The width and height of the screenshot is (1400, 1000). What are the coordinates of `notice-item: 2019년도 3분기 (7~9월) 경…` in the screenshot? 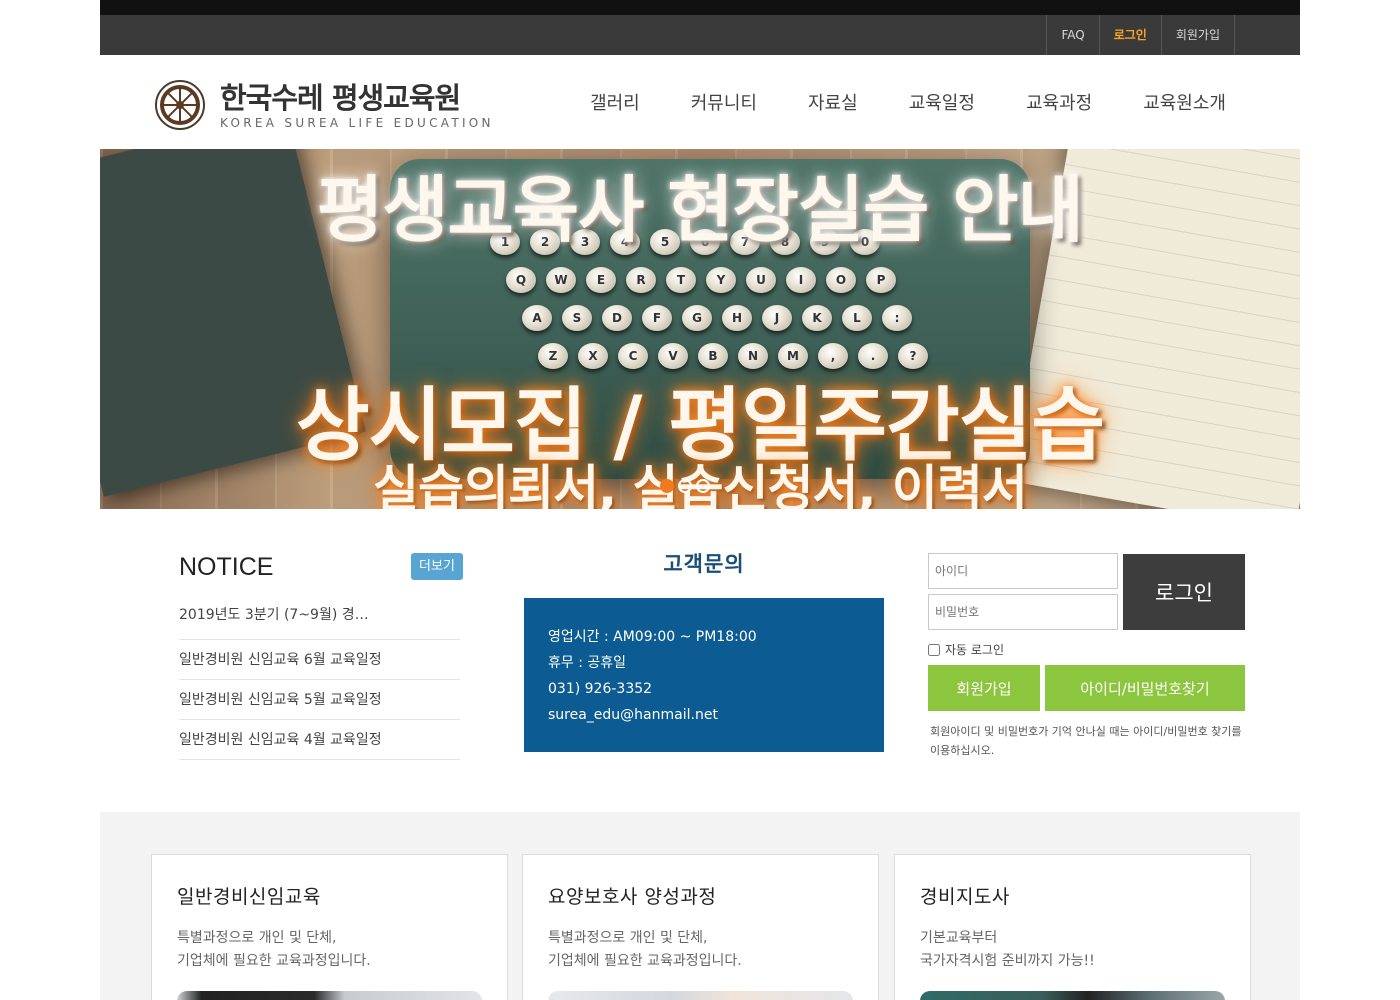 It's located at (319, 621).